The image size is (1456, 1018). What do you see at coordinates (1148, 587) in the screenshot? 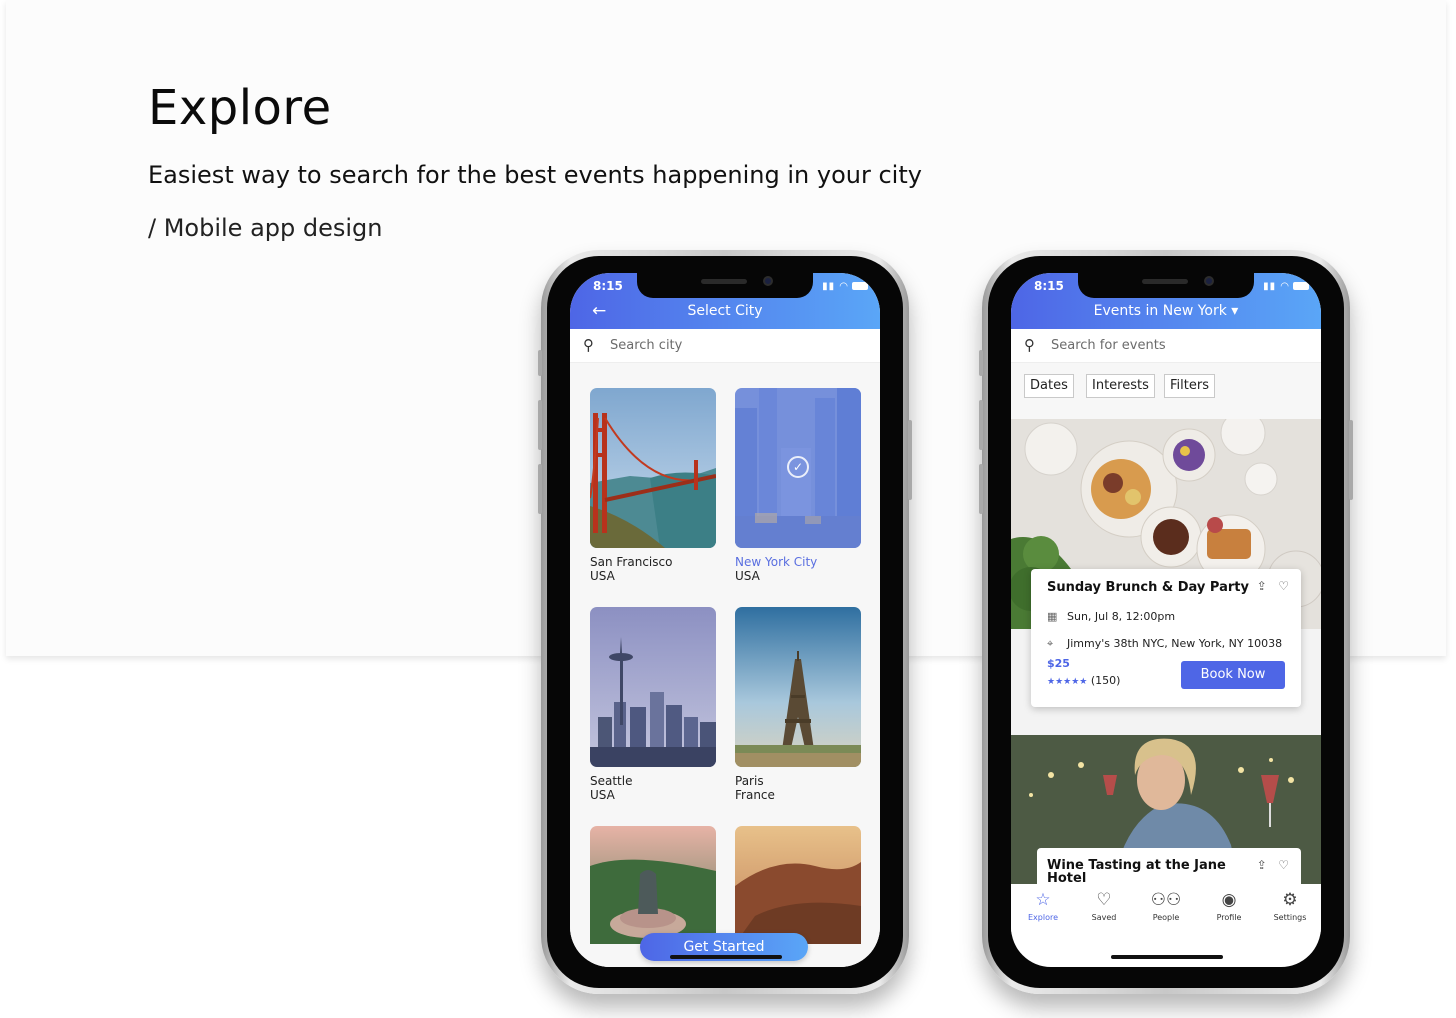
I see `event-title: Sunday Brunch & Day Party` at bounding box center [1148, 587].